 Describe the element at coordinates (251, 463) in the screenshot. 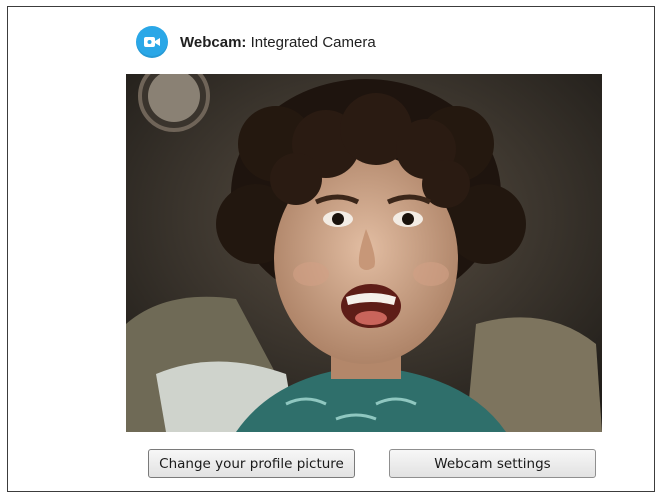

I see `change-profile-picture-button: Change your profile picture` at that location.